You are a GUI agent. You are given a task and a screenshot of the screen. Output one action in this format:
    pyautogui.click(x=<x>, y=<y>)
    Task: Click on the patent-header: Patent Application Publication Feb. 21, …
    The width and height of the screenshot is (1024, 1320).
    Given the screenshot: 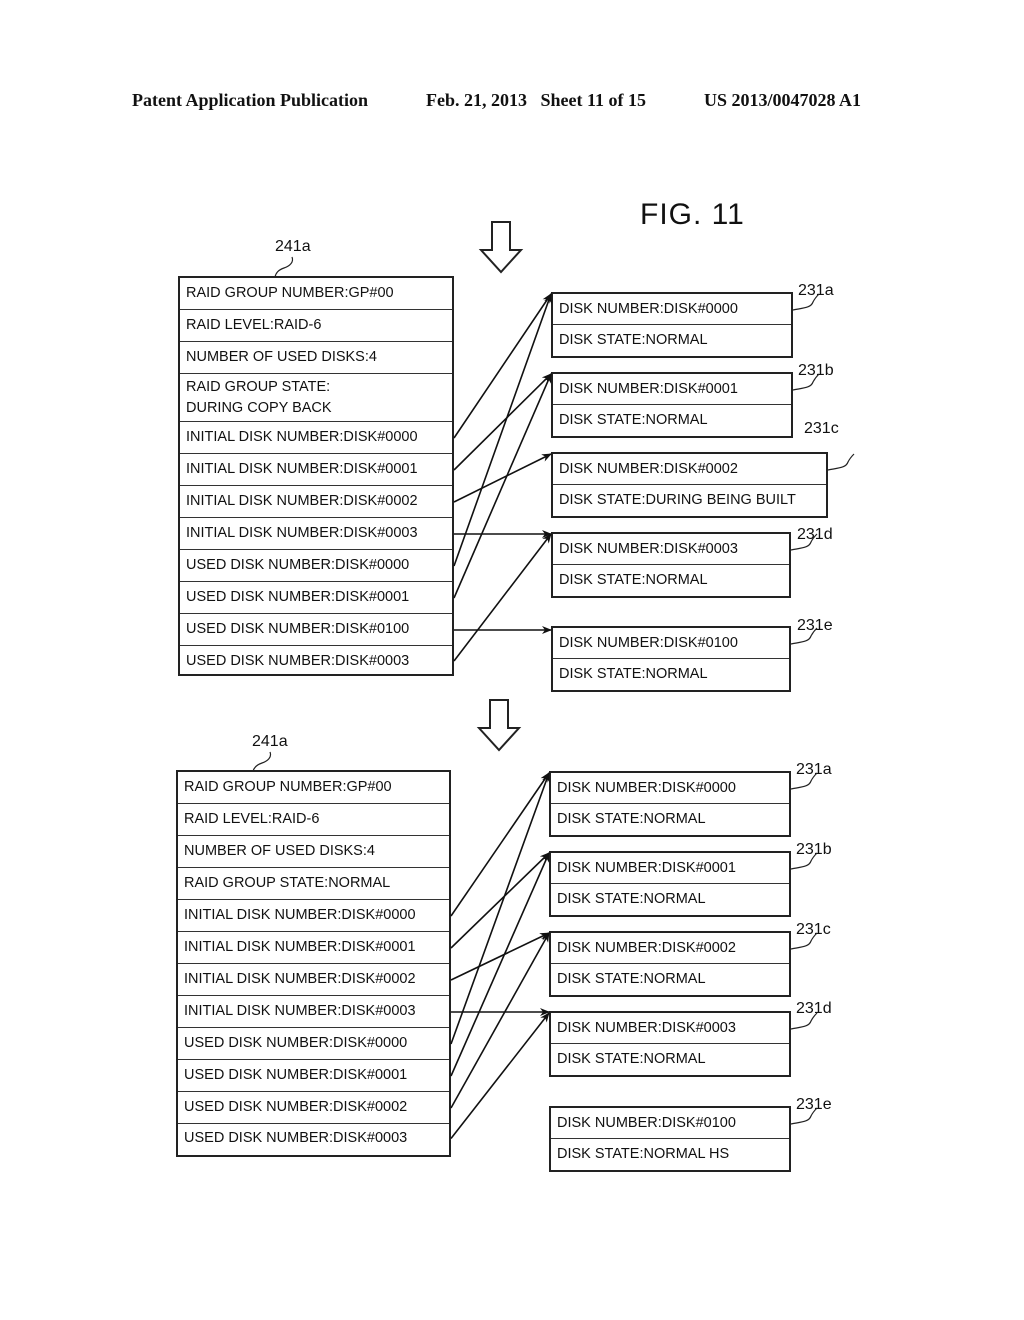 What is the action you would take?
    pyautogui.click(x=512, y=102)
    